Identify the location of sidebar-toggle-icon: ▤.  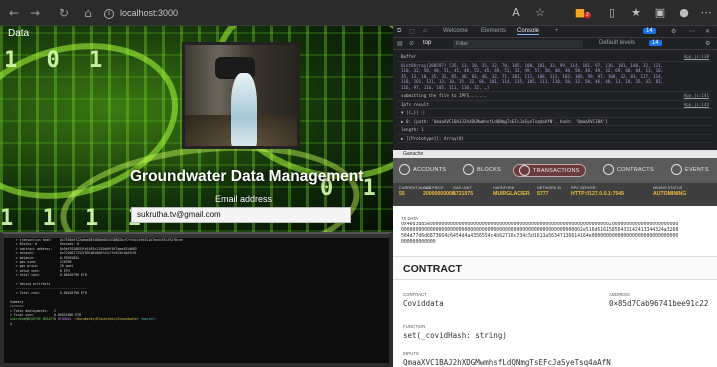
(400, 43).